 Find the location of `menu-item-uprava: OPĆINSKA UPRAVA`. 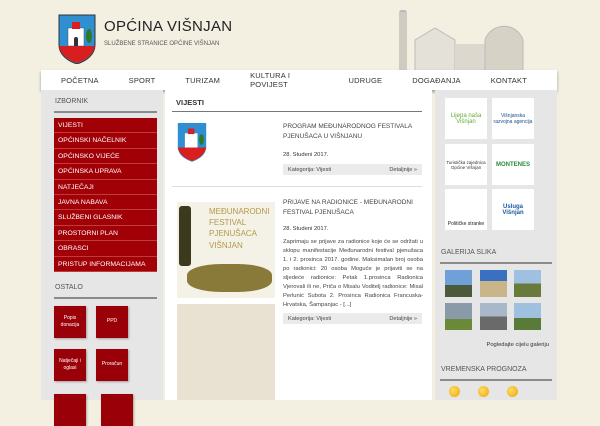

menu-item-uprava: OPĆINSKA UPRAVA is located at coordinates (105, 172).